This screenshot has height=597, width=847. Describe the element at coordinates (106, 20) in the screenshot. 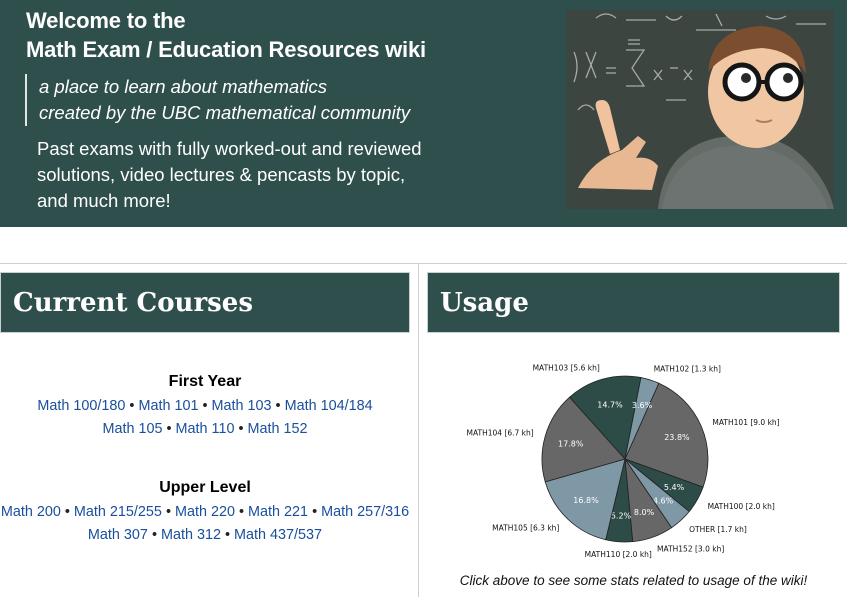

I see `title-line-1: Welcome to the` at that location.